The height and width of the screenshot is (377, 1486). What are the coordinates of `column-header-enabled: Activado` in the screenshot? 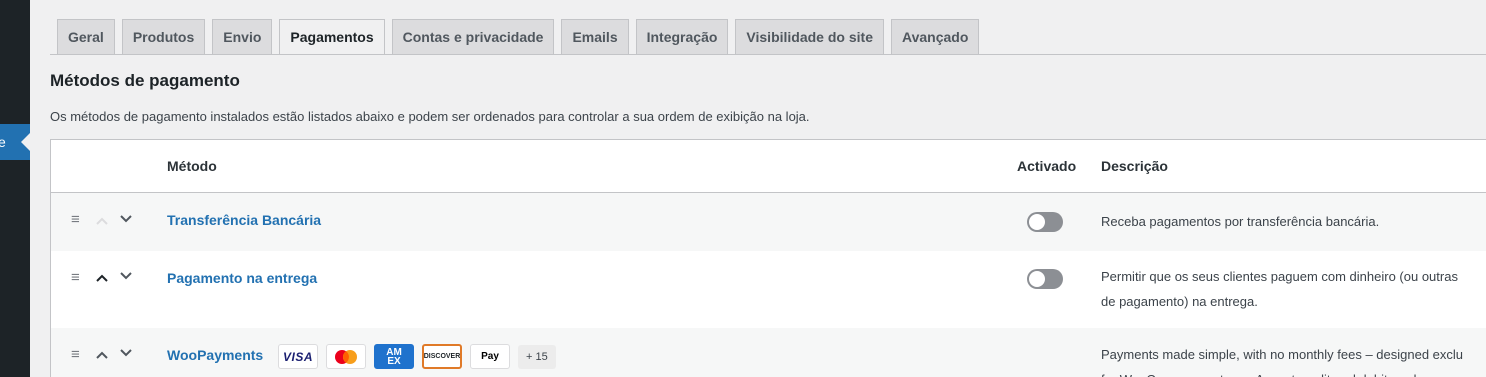 It's located at (1047, 166).